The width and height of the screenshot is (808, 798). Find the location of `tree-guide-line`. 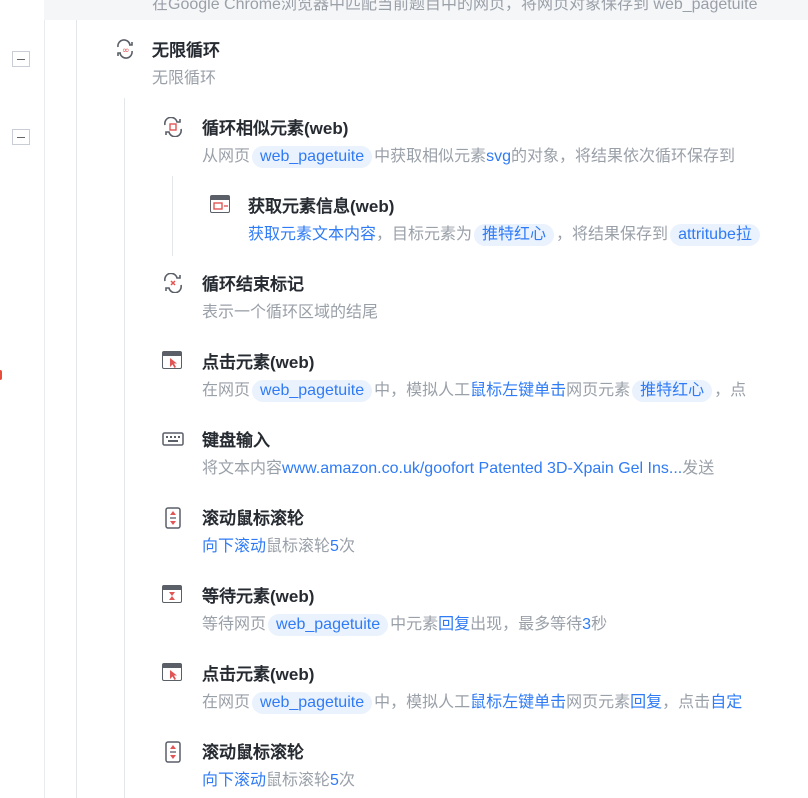

tree-guide-line is located at coordinates (76, 409).